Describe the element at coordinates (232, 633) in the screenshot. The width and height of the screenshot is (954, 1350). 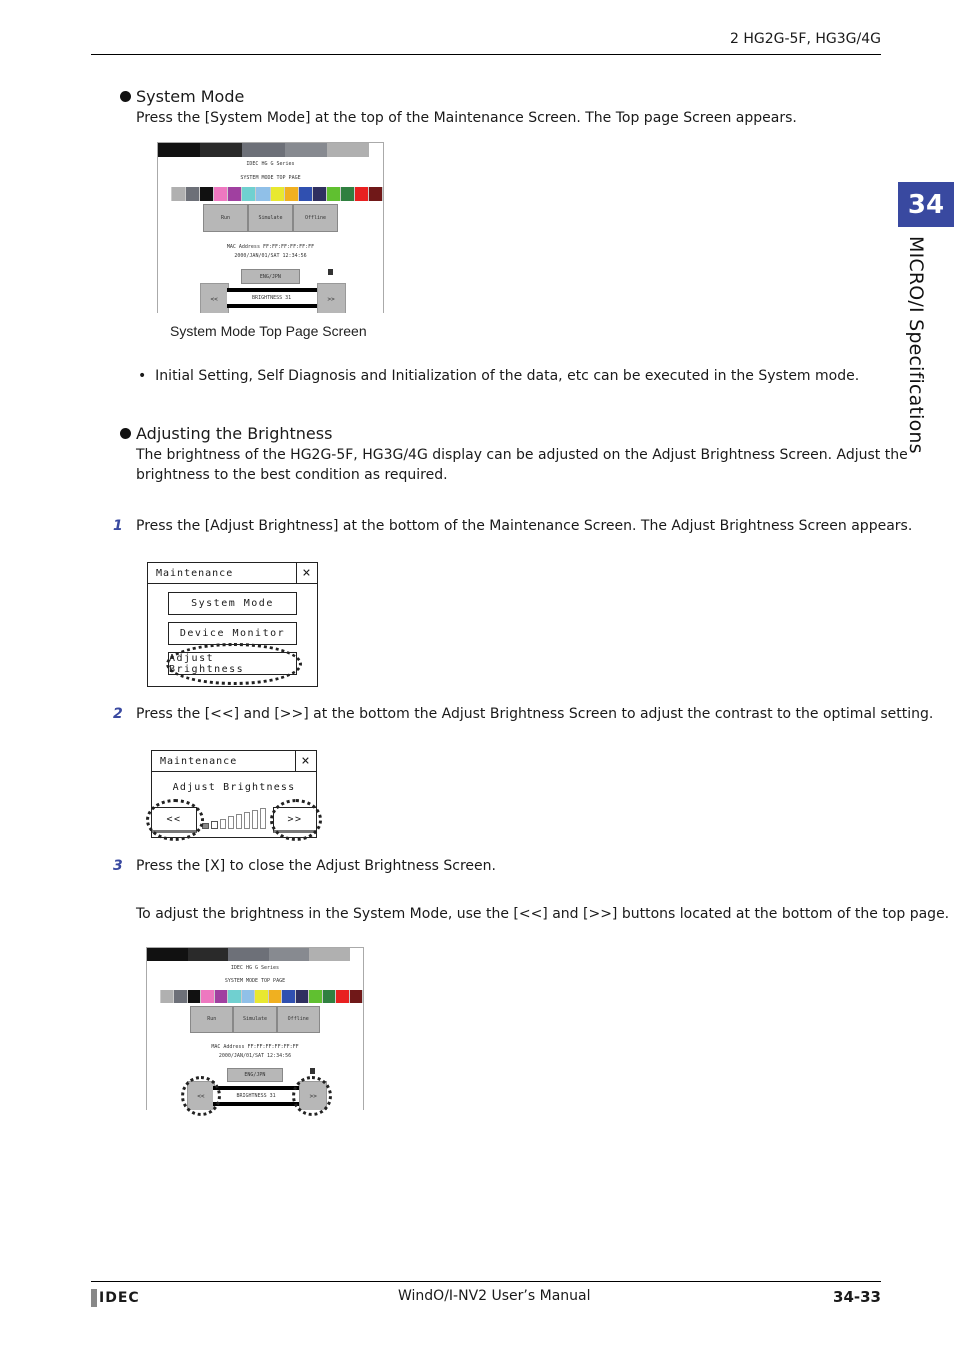
I see `device-monitor-button: Device Monitor` at that location.